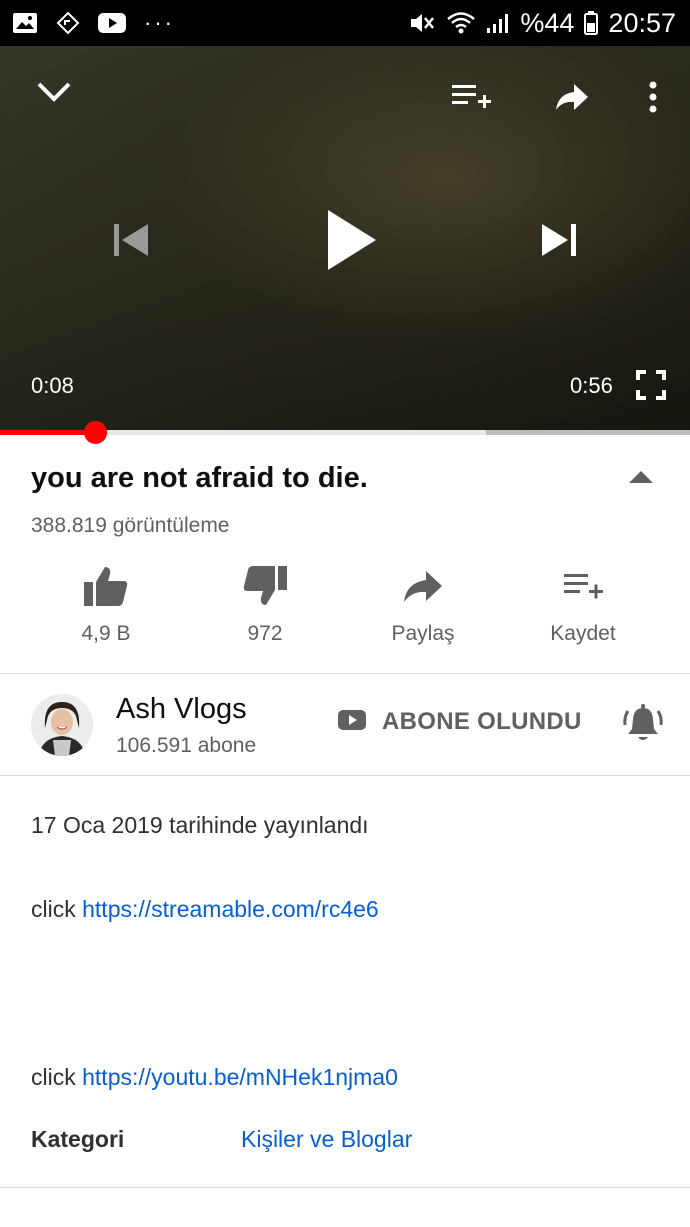 This screenshot has width=690, height=1227. Describe the element at coordinates (643, 726) in the screenshot. I see `notification-bell-icon` at that location.